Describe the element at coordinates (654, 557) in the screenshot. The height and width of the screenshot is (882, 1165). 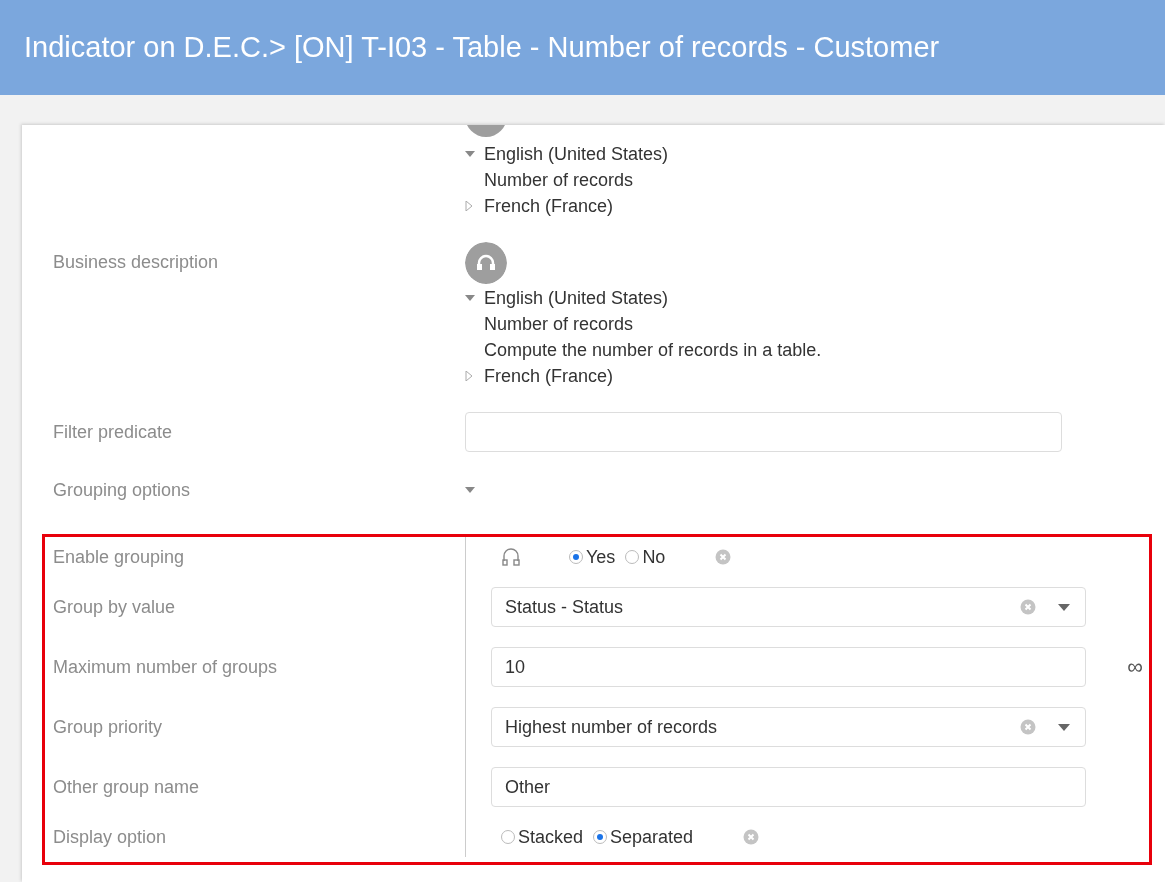
I see `radio-label: No` at that location.